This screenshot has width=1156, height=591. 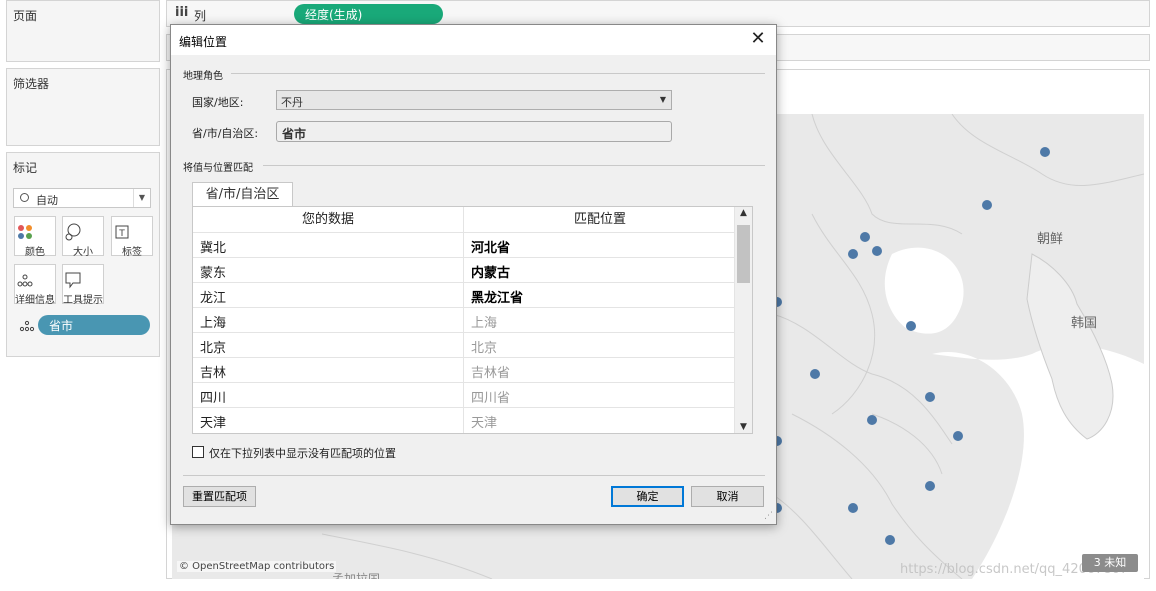 I want to click on row-data-cell: 上海, so click(x=213, y=323).